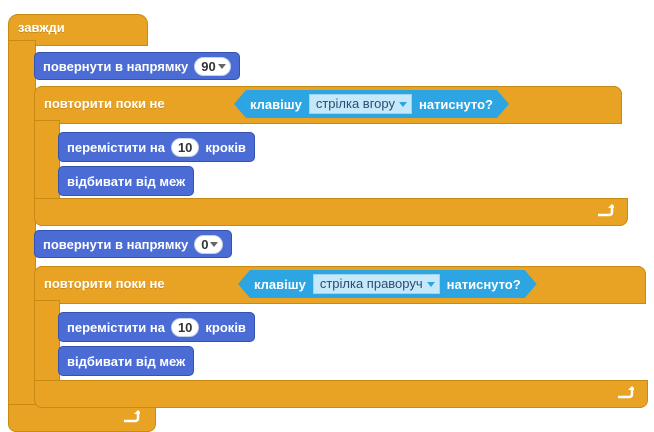 The width and height of the screenshot is (654, 432). Describe the element at coordinates (209, 244) in the screenshot. I see `direction-value-input: 0` at that location.